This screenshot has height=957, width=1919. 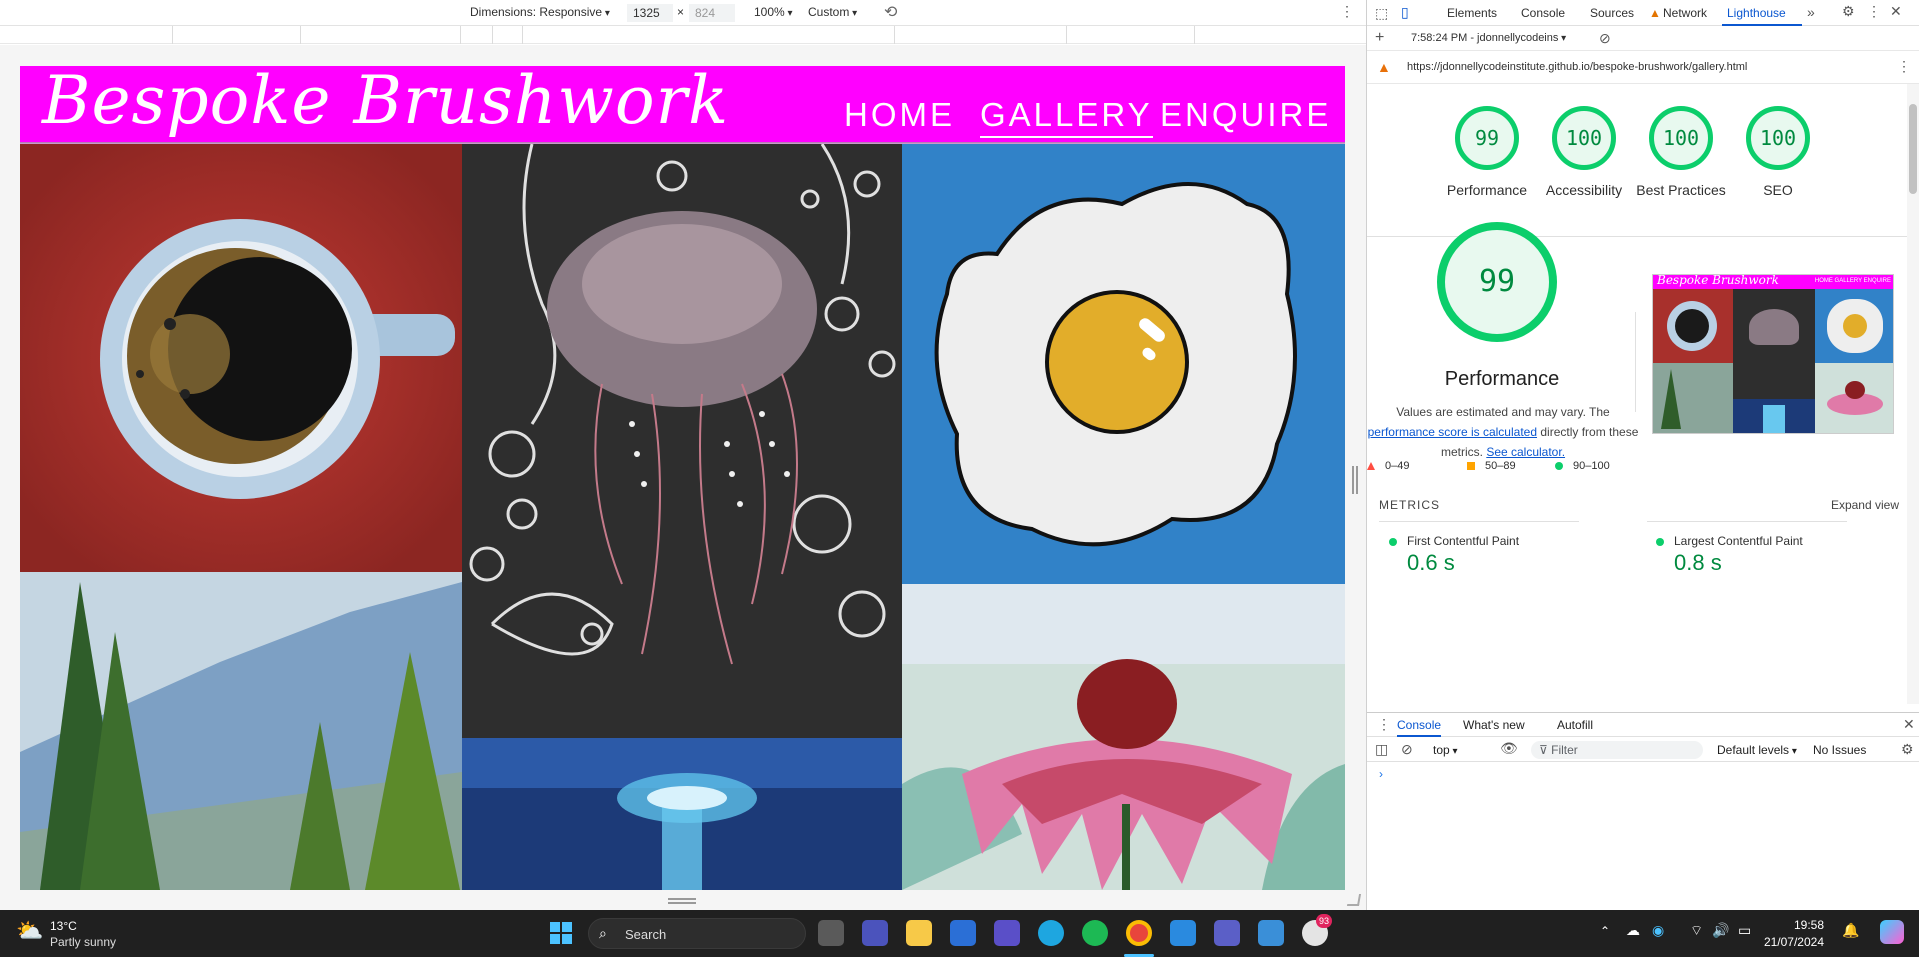 I want to click on issues-counter: No Issues, so click(x=1839, y=750).